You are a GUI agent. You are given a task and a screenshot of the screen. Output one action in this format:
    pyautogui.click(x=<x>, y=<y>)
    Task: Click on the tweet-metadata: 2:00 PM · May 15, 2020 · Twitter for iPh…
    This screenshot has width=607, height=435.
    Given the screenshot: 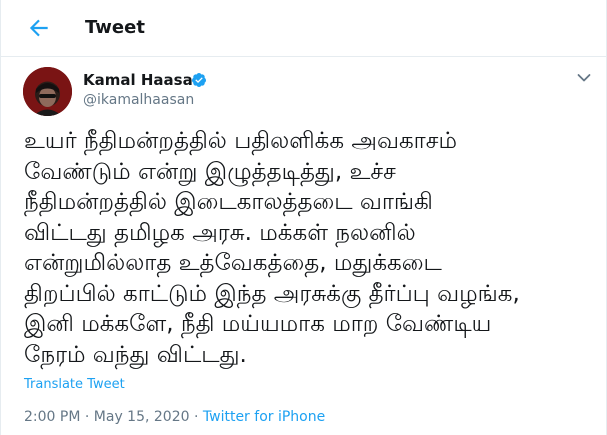 What is the action you would take?
    pyautogui.click(x=174, y=417)
    